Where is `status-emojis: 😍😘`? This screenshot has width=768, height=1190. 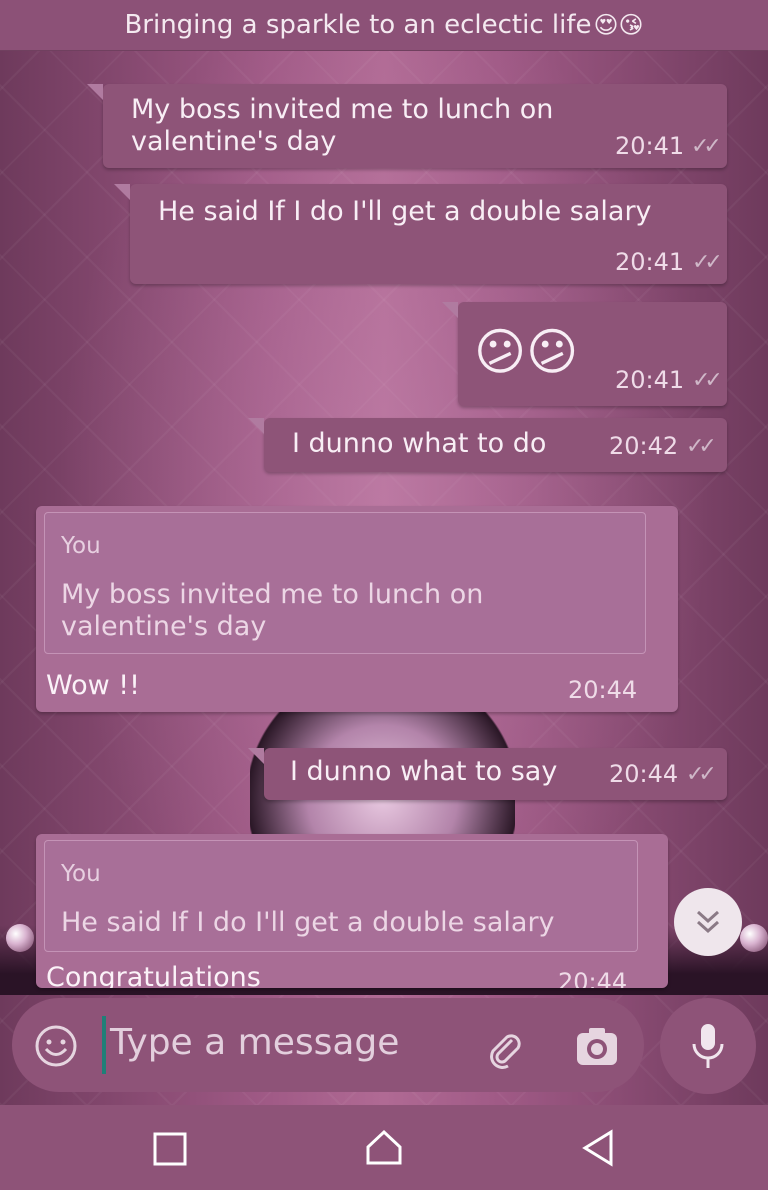 status-emojis: 😍😘 is located at coordinates (618, 25).